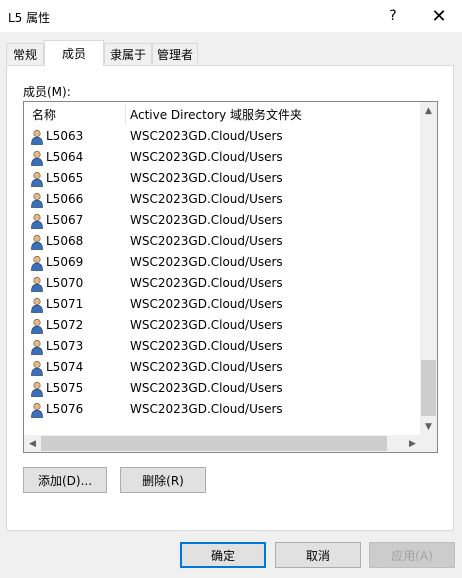  I want to click on close-button: ✕, so click(439, 16).